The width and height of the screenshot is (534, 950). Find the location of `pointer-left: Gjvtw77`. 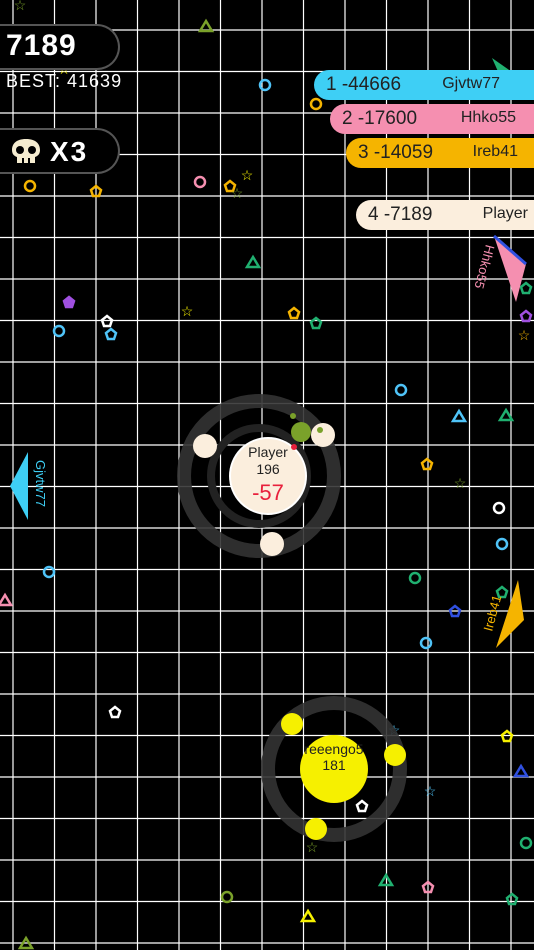

pointer-left: Gjvtw77 is located at coordinates (29, 486).